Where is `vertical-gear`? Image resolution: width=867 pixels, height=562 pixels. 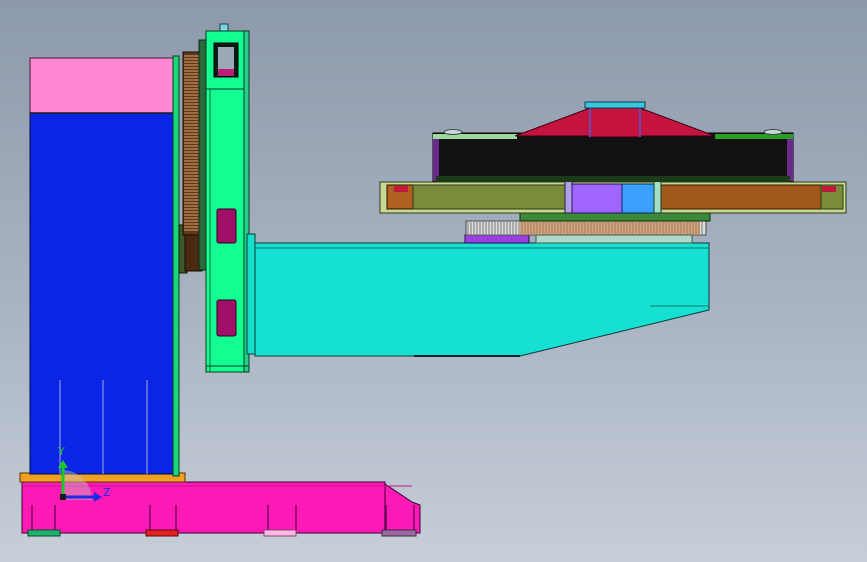 vertical-gear is located at coordinates (193, 156).